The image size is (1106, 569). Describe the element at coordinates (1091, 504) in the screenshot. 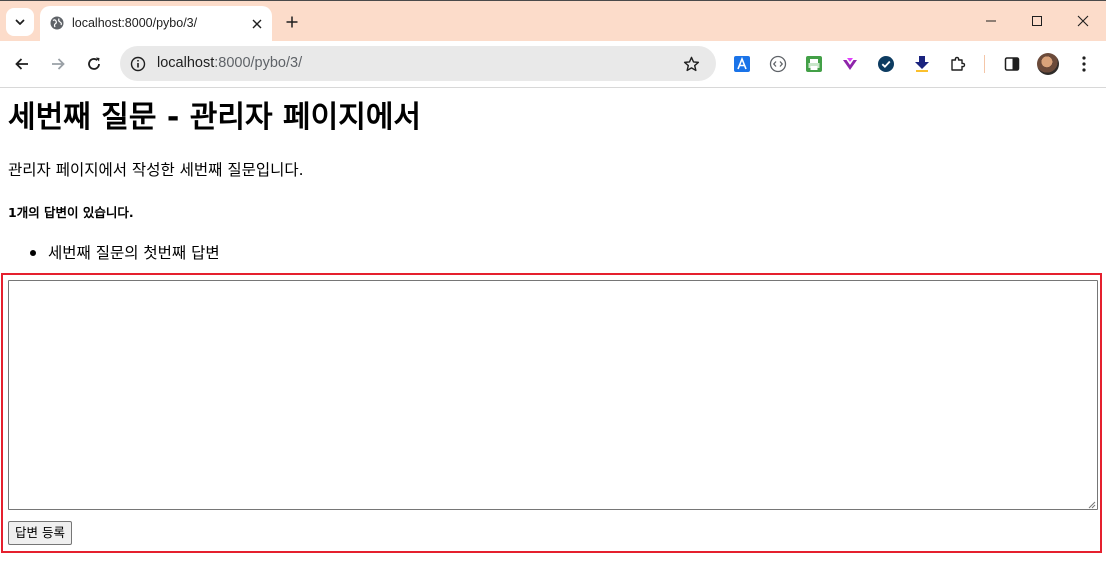

I see `resize-grip-icon` at that location.